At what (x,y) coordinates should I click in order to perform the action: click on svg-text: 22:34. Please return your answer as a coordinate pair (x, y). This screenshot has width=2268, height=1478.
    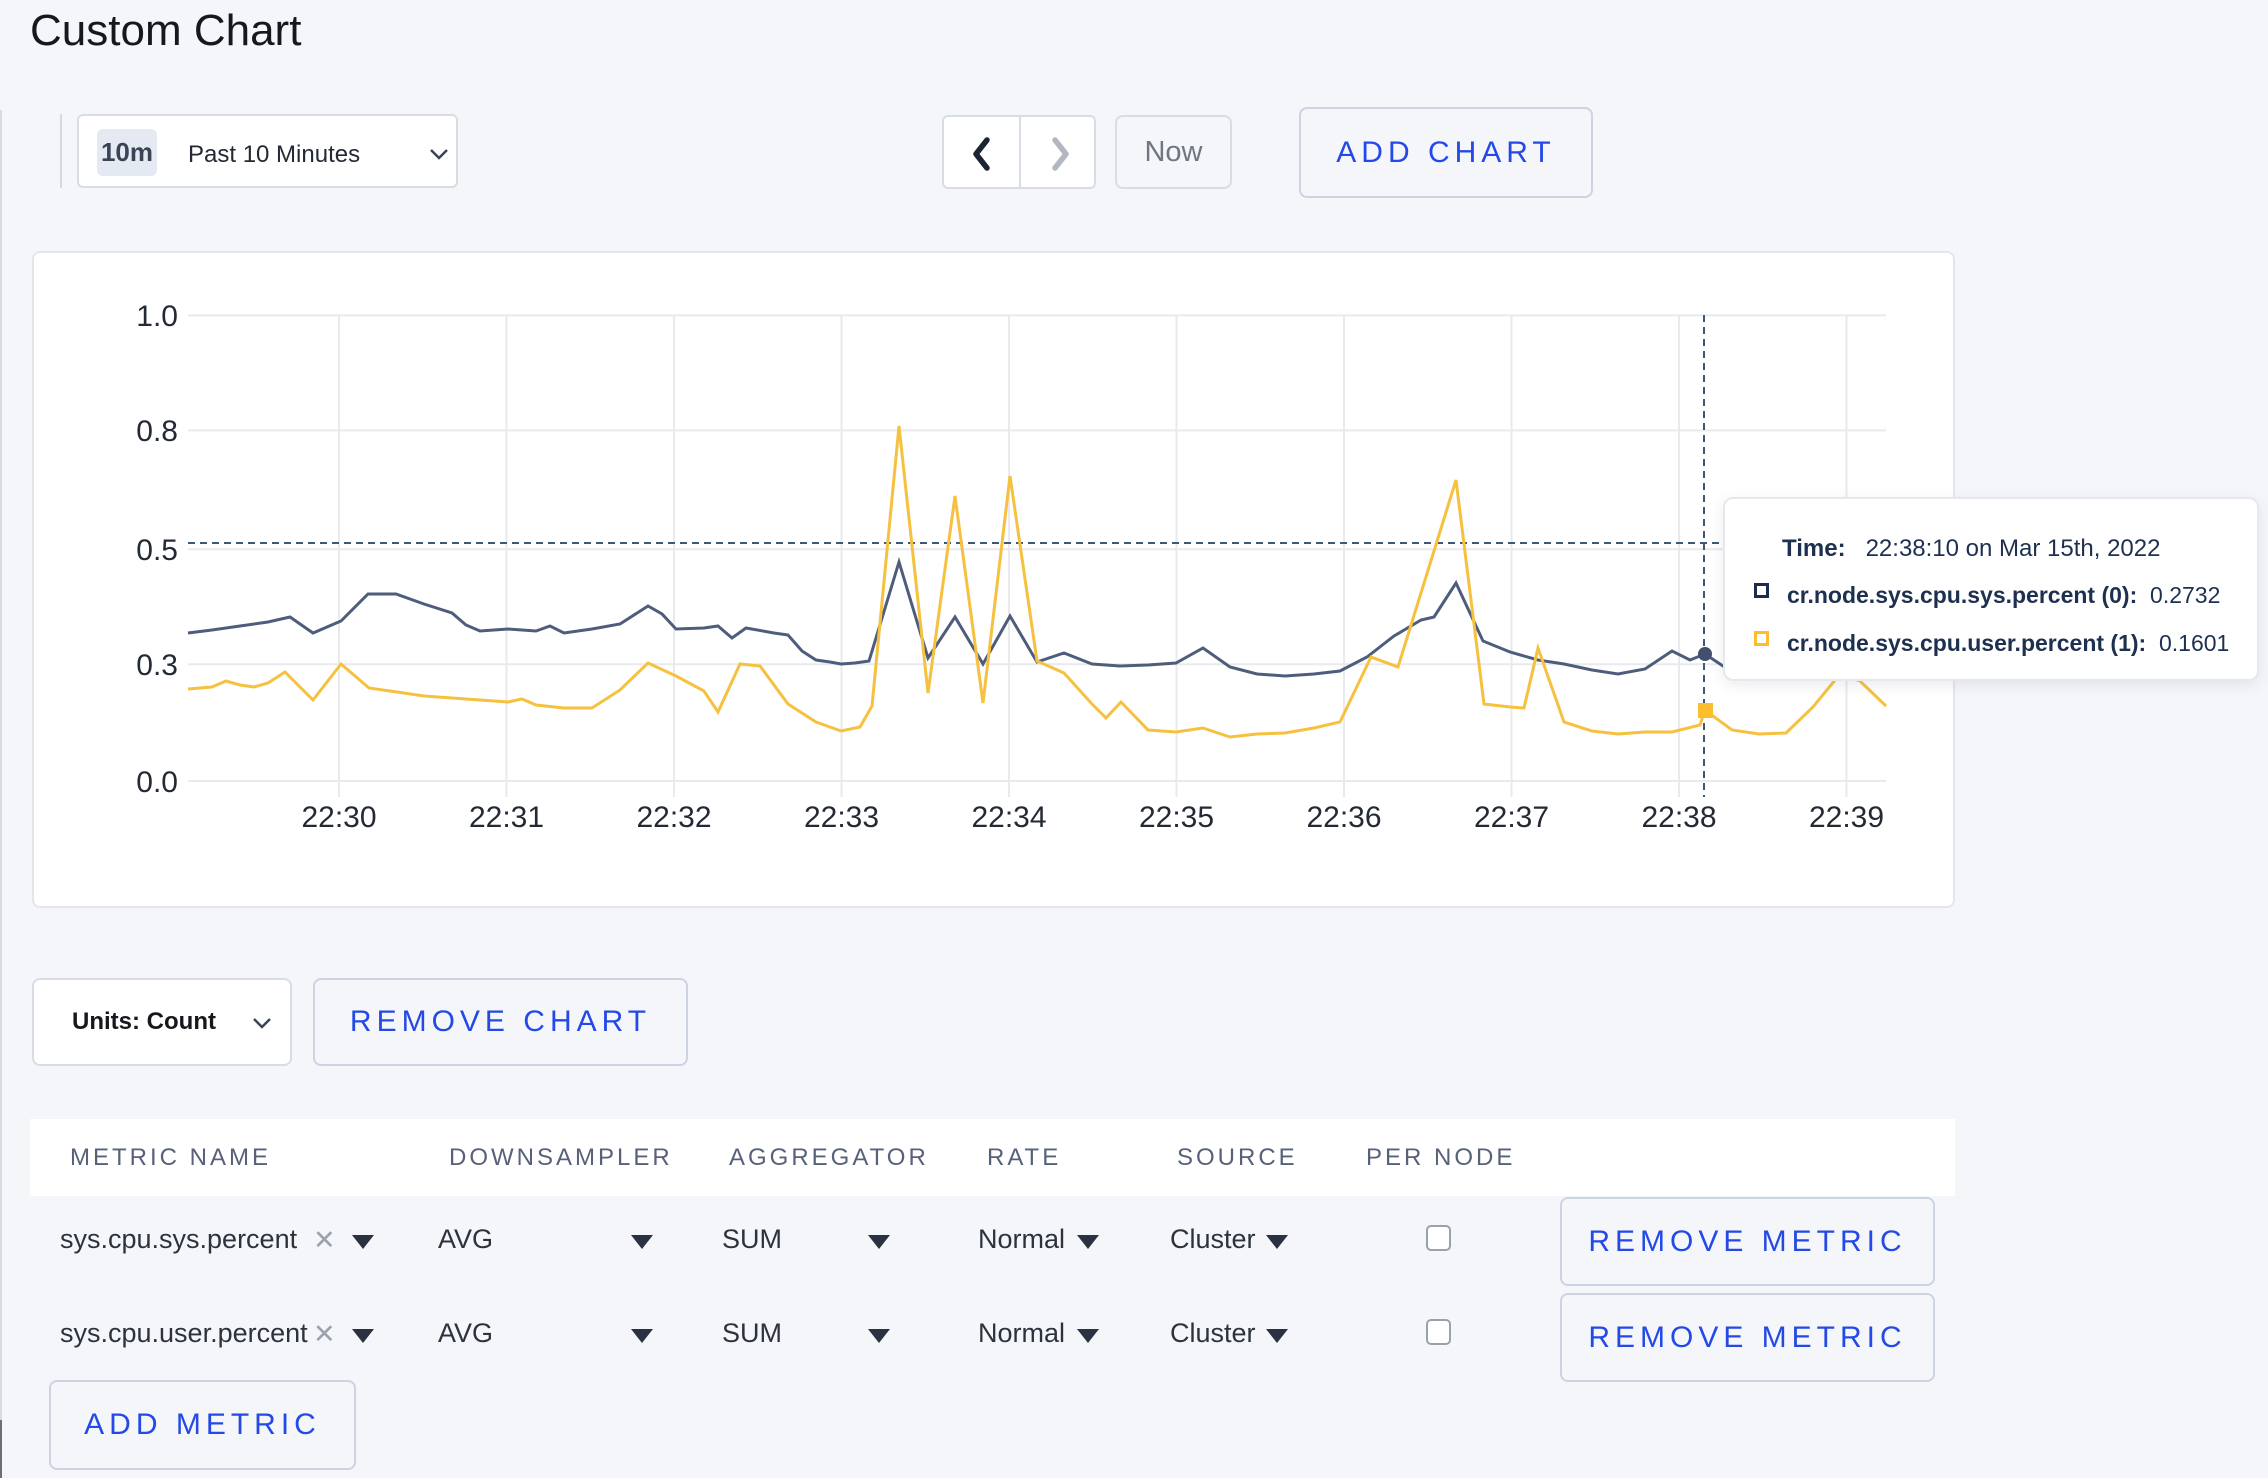
    Looking at the image, I should click on (1008, 817).